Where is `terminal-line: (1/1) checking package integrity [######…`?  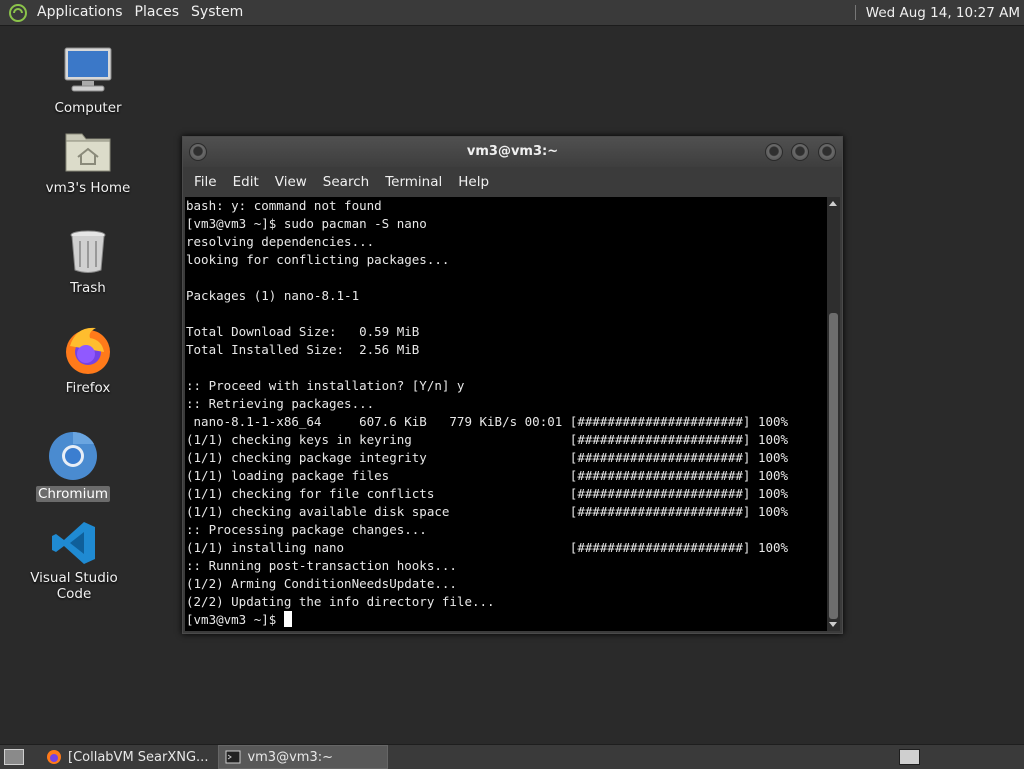
terminal-line: (1/1) checking package integrity [######… is located at coordinates (487, 457).